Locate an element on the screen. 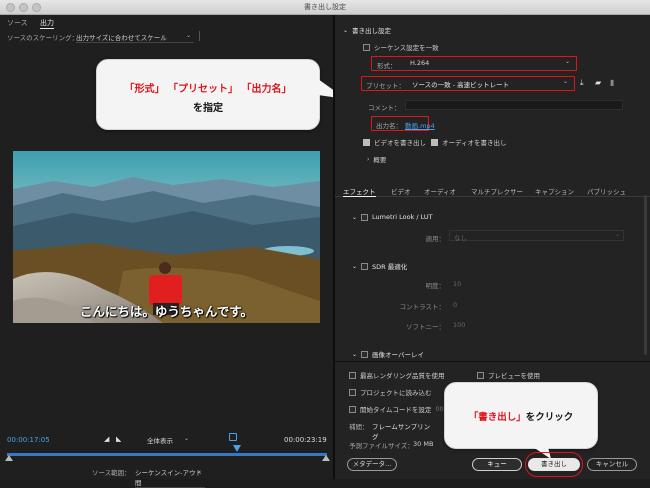 The width and height of the screenshot is (650, 488). summary-header: › 概要 is located at coordinates (376, 159).